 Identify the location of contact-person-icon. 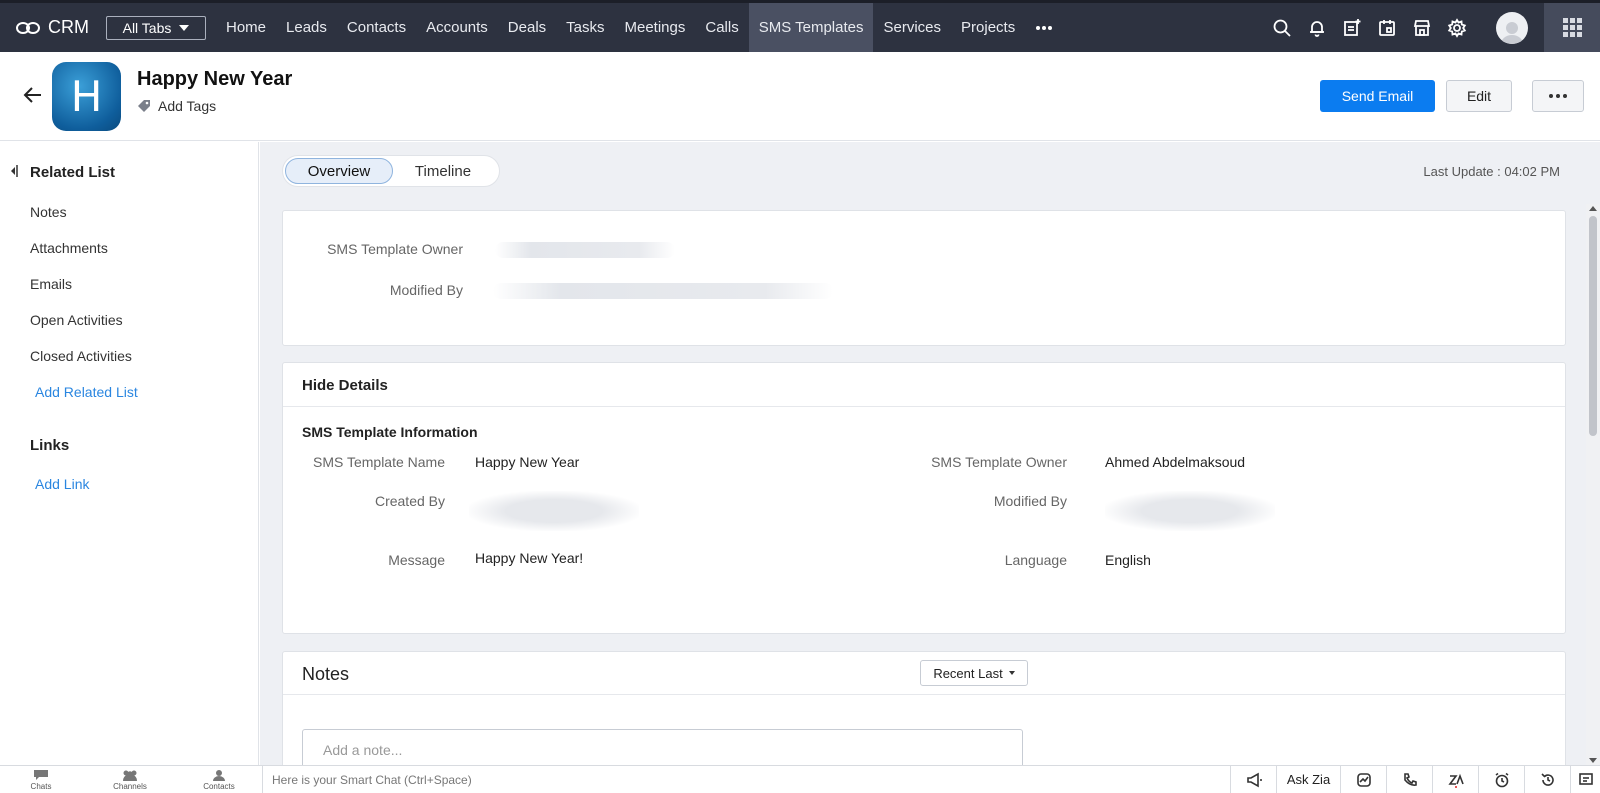
(219, 775).